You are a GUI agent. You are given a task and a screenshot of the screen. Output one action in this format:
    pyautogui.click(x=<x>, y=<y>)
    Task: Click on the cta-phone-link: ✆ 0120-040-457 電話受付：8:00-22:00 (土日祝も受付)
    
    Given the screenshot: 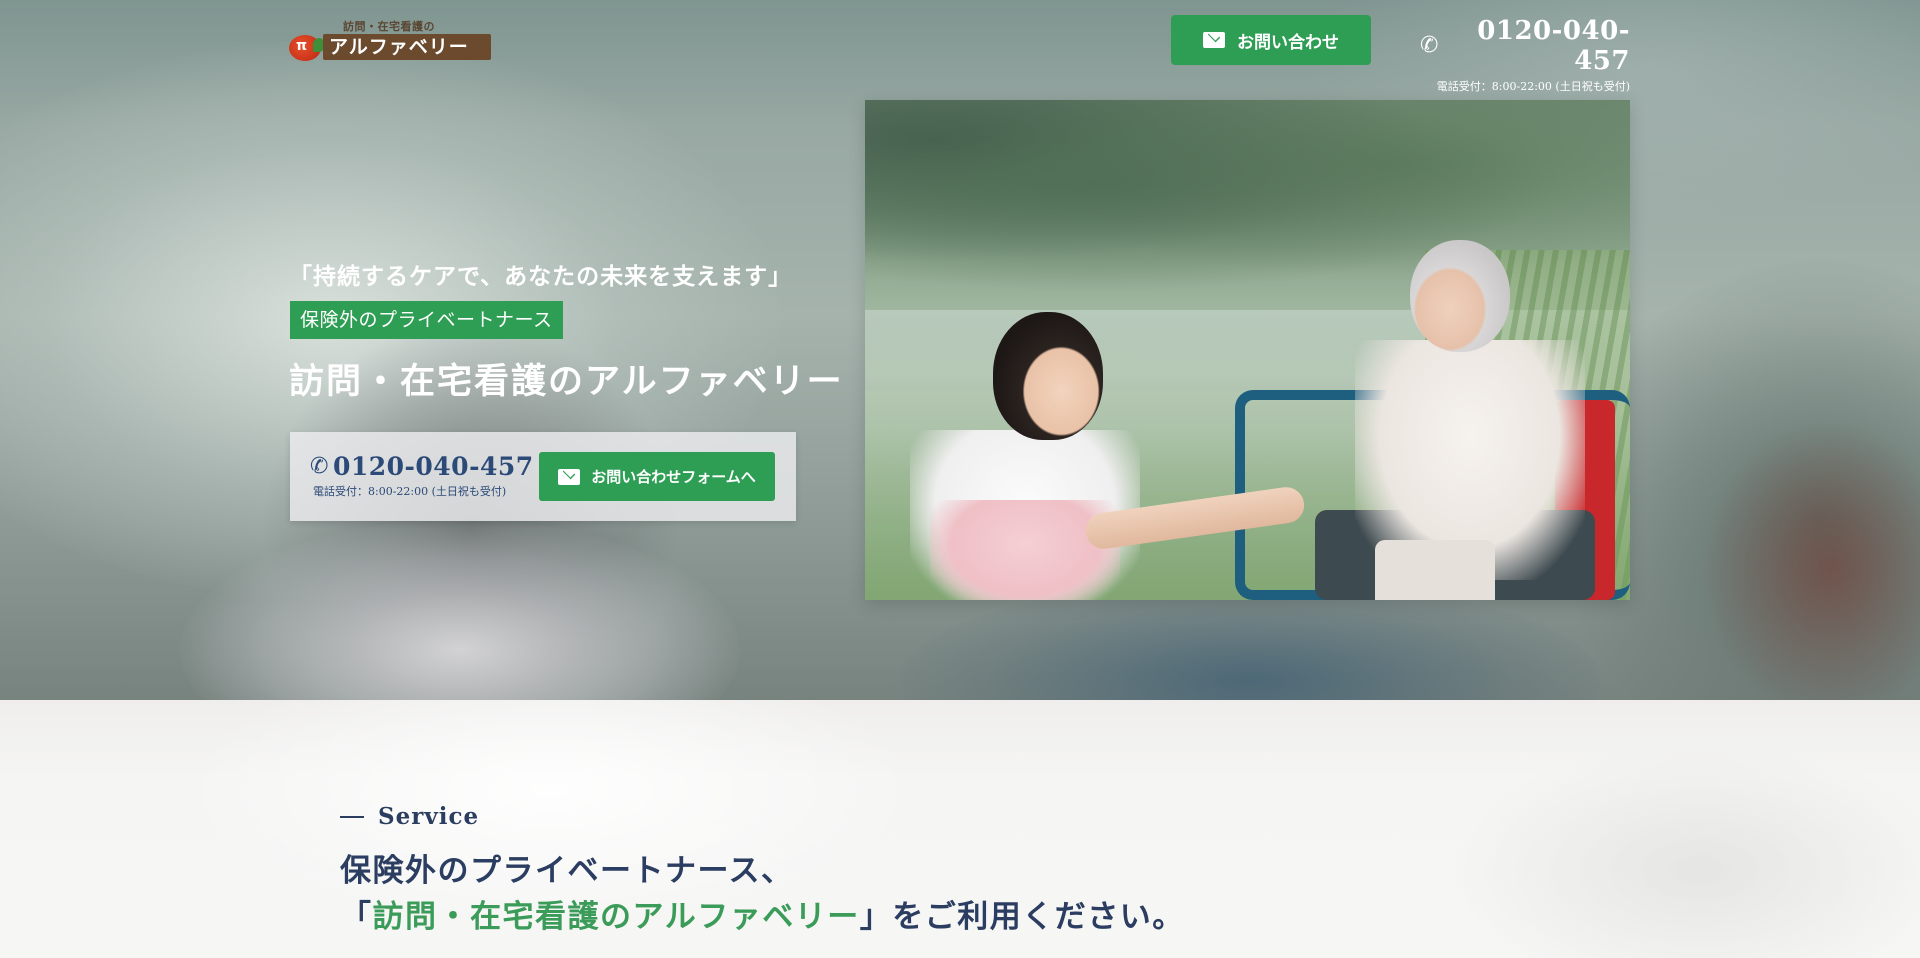 What is the action you would take?
    pyautogui.click(x=422, y=475)
    